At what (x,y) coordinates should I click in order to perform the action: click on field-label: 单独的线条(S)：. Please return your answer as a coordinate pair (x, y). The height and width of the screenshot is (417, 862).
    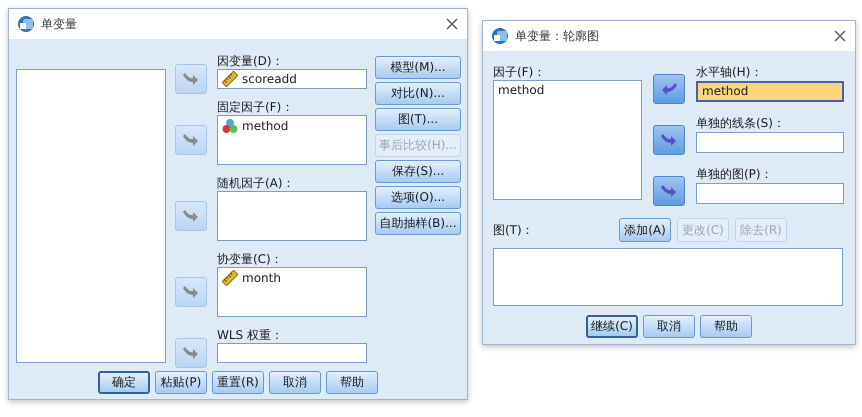
    Looking at the image, I should click on (741, 123).